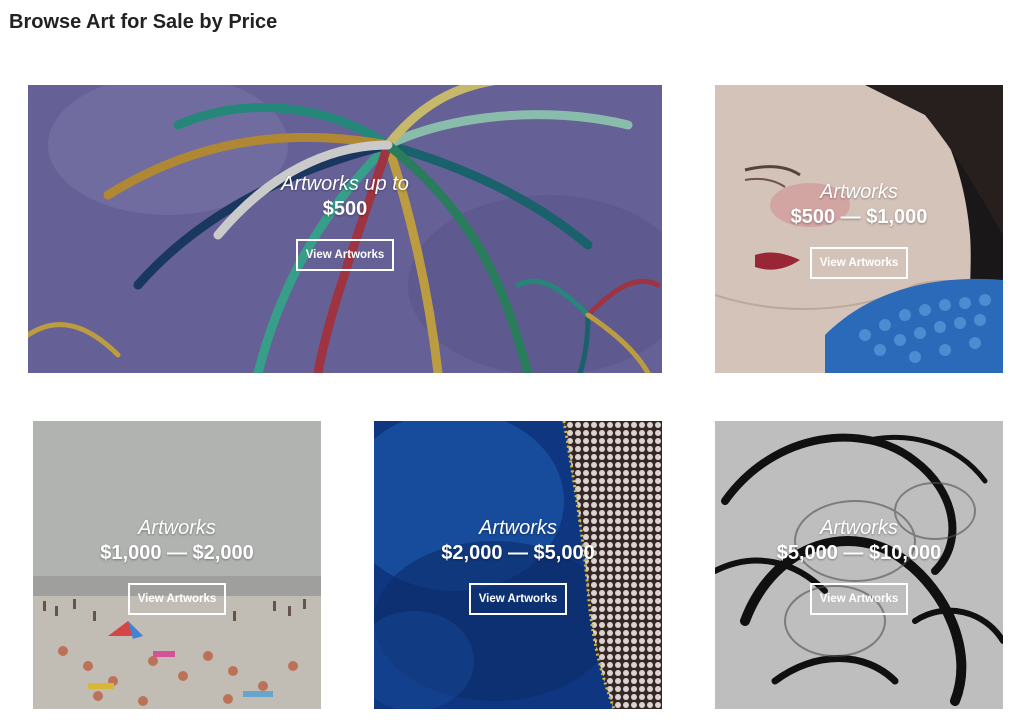 This screenshot has width=1024, height=724. I want to click on price-tile-1000-2000: Artworks $1,000 — $2,000 View Artworks, so click(177, 565).